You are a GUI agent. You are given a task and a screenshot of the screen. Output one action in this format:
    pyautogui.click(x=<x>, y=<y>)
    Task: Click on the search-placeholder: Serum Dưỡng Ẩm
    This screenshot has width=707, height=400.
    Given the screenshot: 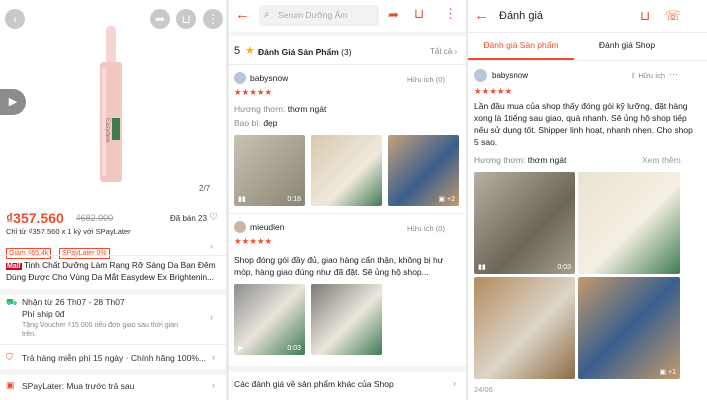 What is the action you would take?
    pyautogui.click(x=313, y=15)
    